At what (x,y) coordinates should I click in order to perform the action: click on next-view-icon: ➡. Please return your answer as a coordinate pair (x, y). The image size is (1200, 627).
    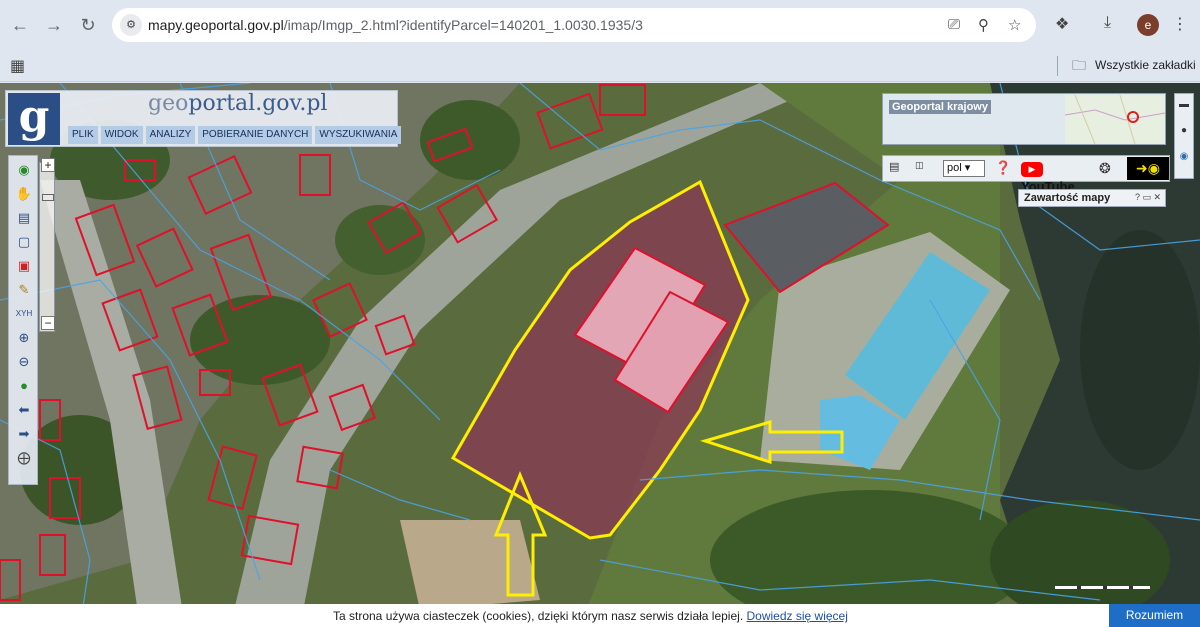
    Looking at the image, I should click on (24, 434).